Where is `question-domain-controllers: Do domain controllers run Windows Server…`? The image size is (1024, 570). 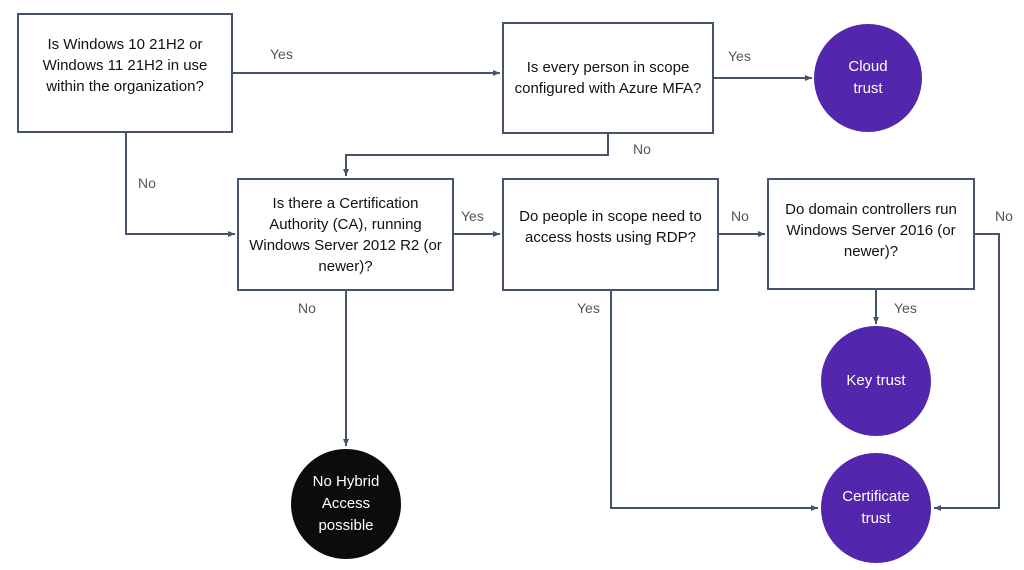 question-domain-controllers: Do domain controllers run Windows Server… is located at coordinates (871, 234).